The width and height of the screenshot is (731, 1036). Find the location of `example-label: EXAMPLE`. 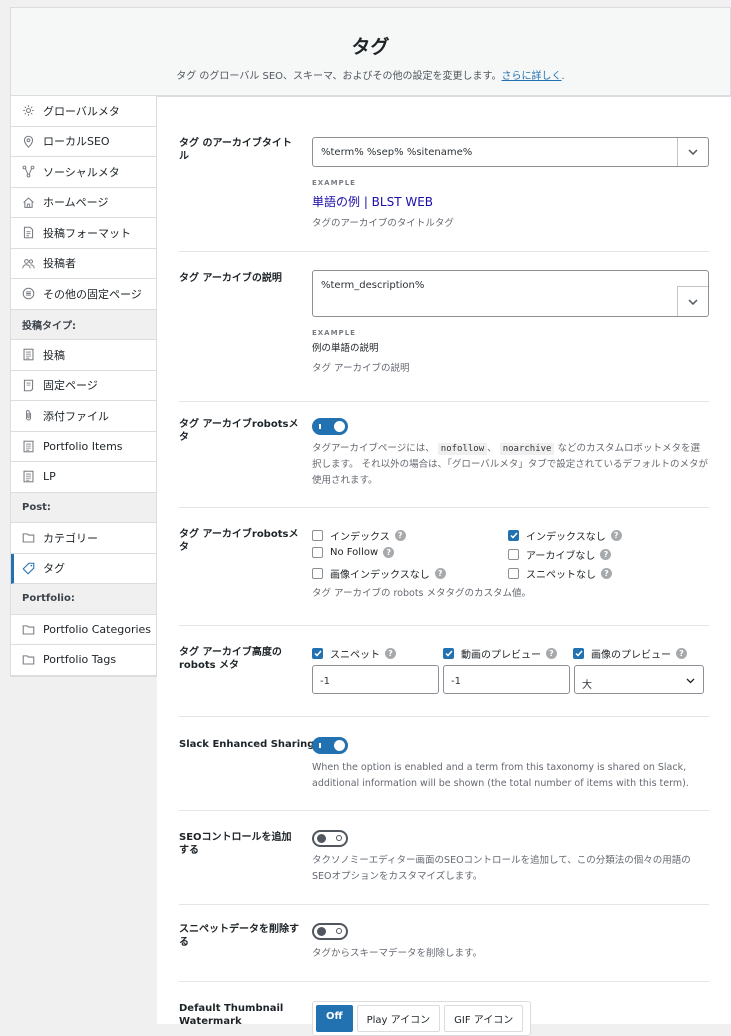

example-label: EXAMPLE is located at coordinates (334, 183).